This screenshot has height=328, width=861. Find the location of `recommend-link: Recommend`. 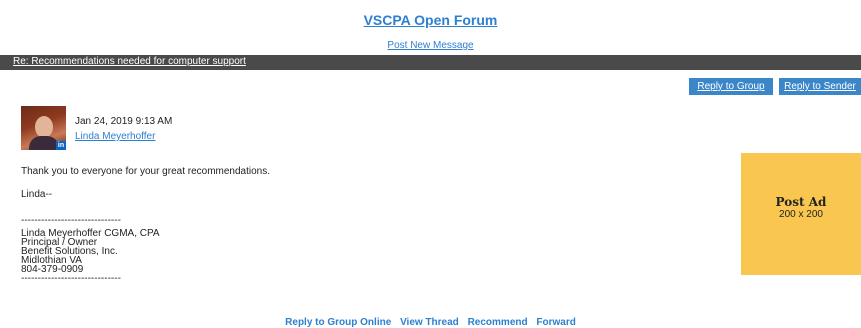

recommend-link: Recommend is located at coordinates (498, 322).